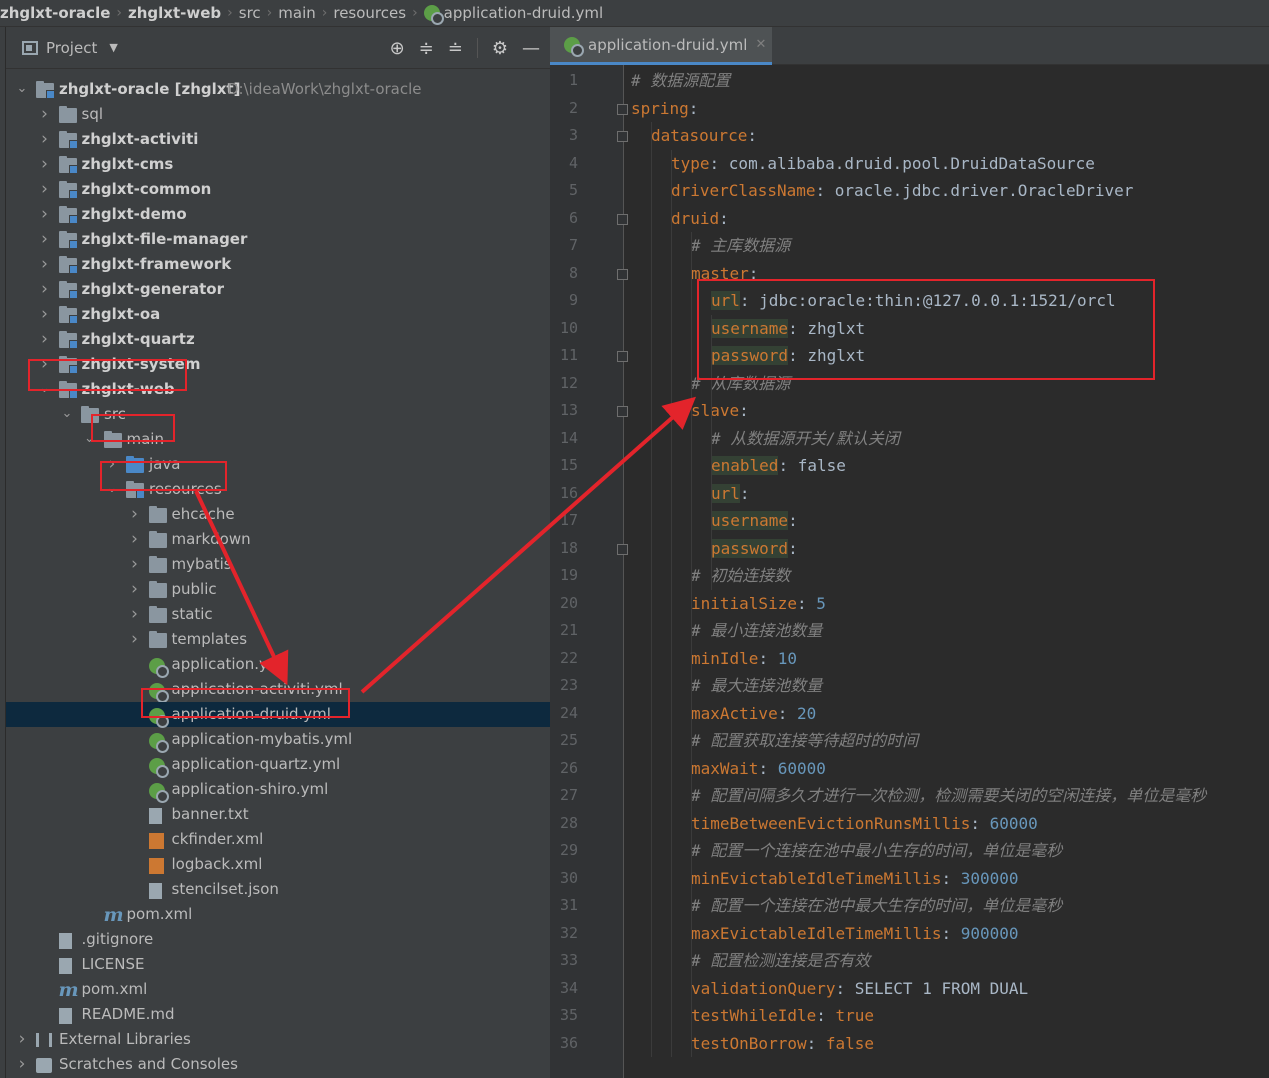 This screenshot has height=1078, width=1269. Describe the element at coordinates (528, 545) in the screenshot. I see `annotation-arrow-up` at that location.